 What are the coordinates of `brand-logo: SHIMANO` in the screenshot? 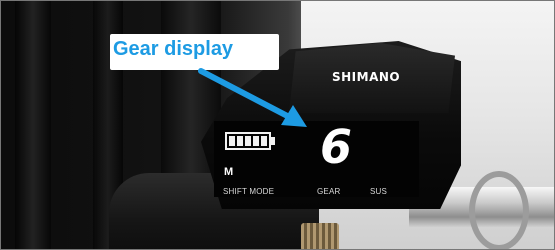 It's located at (366, 77).